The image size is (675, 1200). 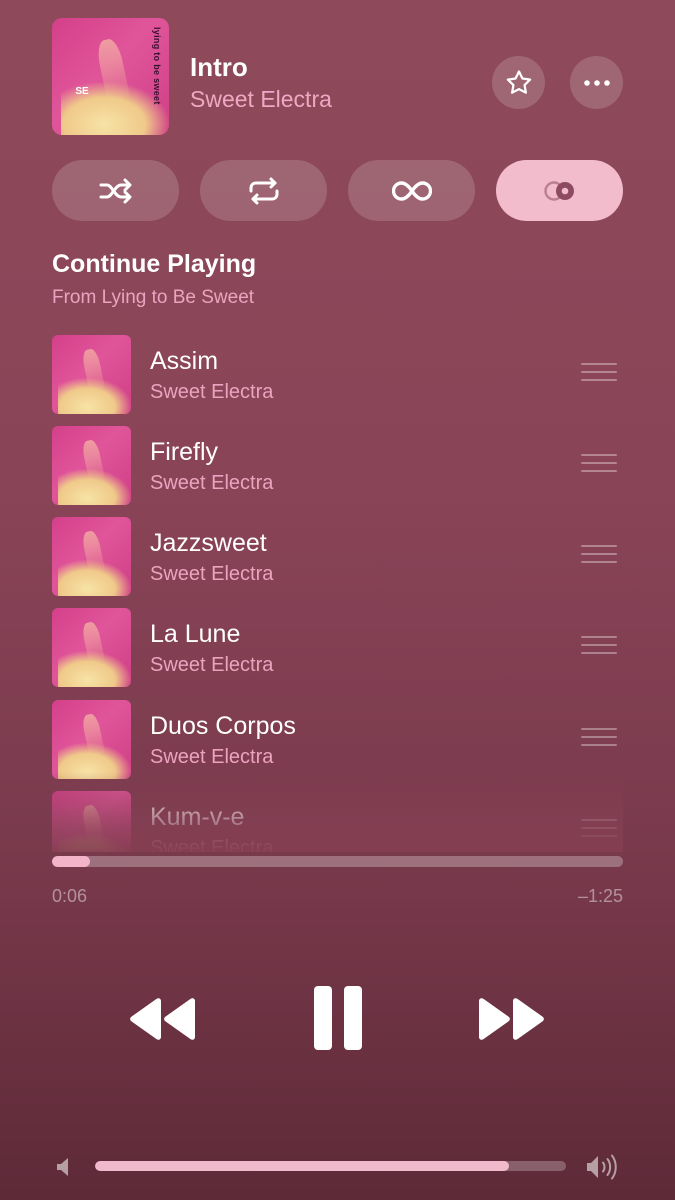 What do you see at coordinates (337, 739) in the screenshot?
I see `queue-row: Duos Corpos Sweet Electra` at bounding box center [337, 739].